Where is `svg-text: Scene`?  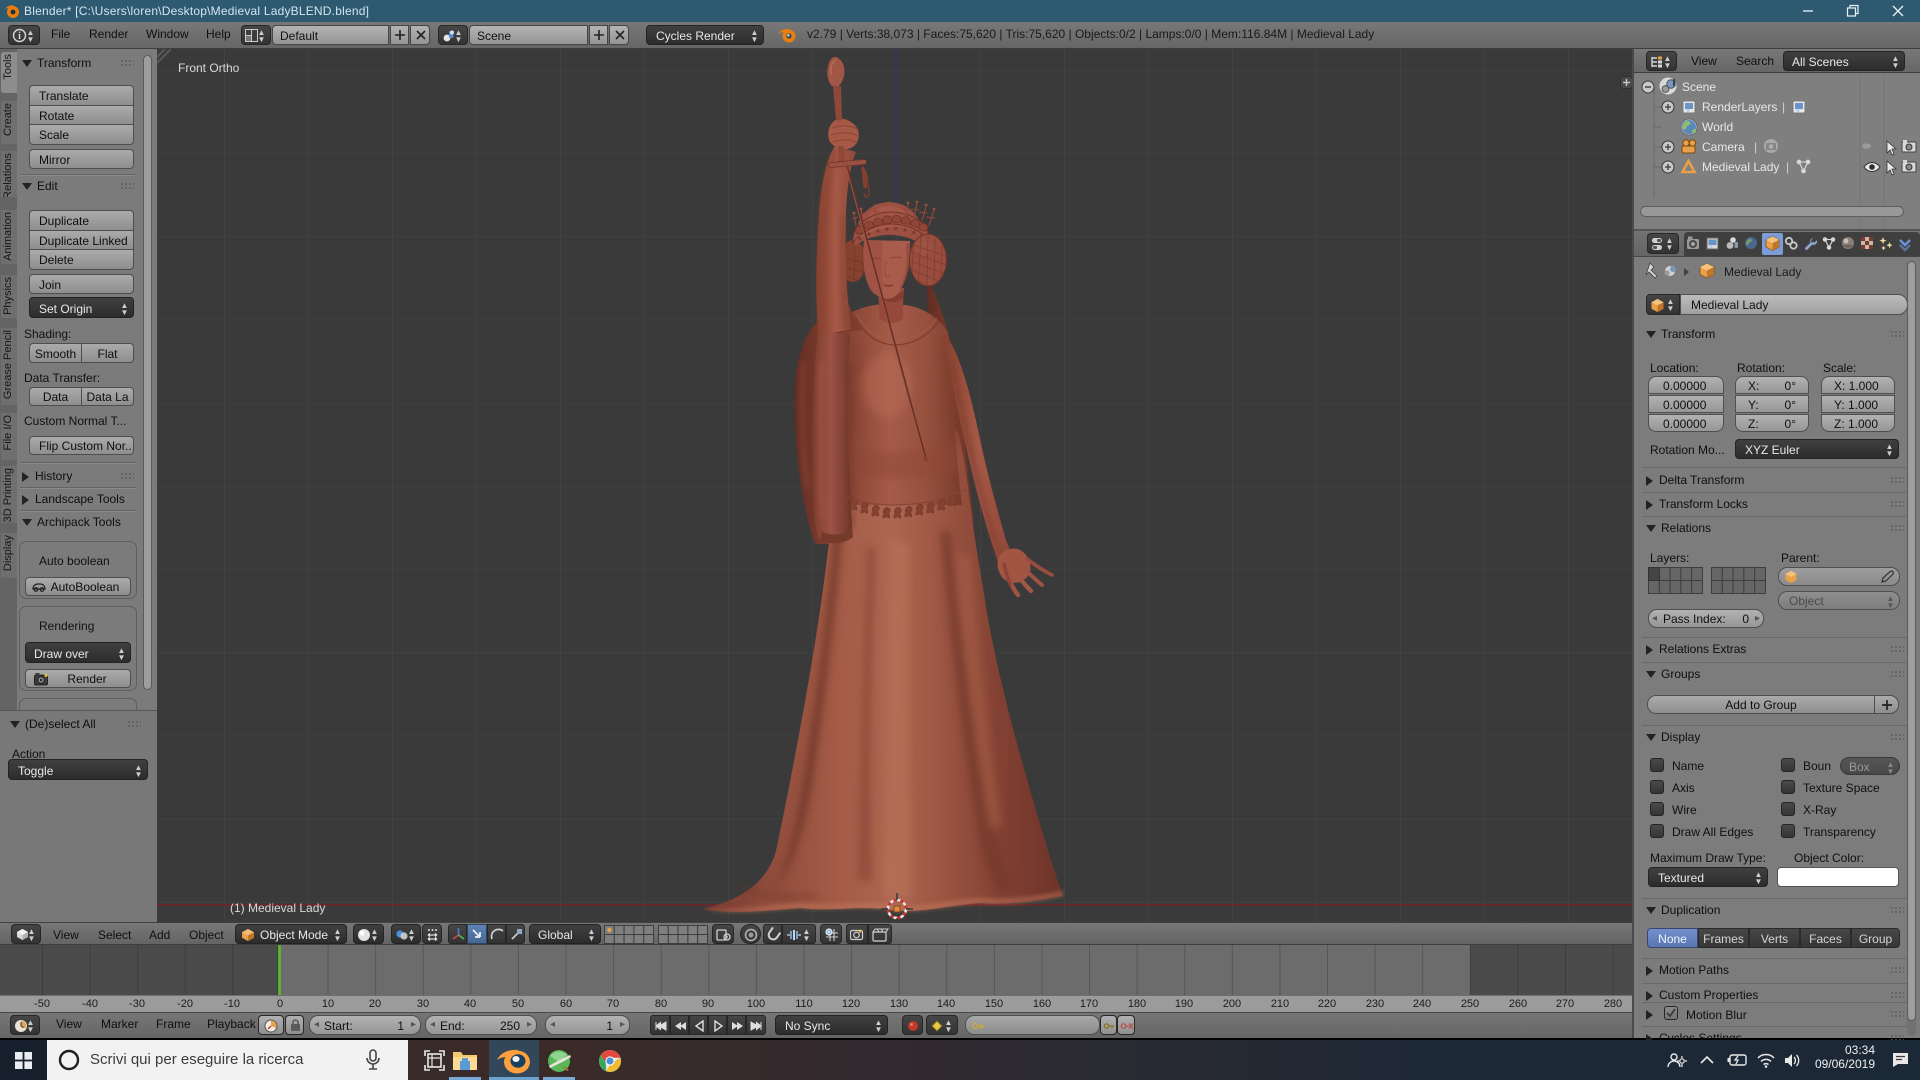 svg-text: Scene is located at coordinates (1699, 87).